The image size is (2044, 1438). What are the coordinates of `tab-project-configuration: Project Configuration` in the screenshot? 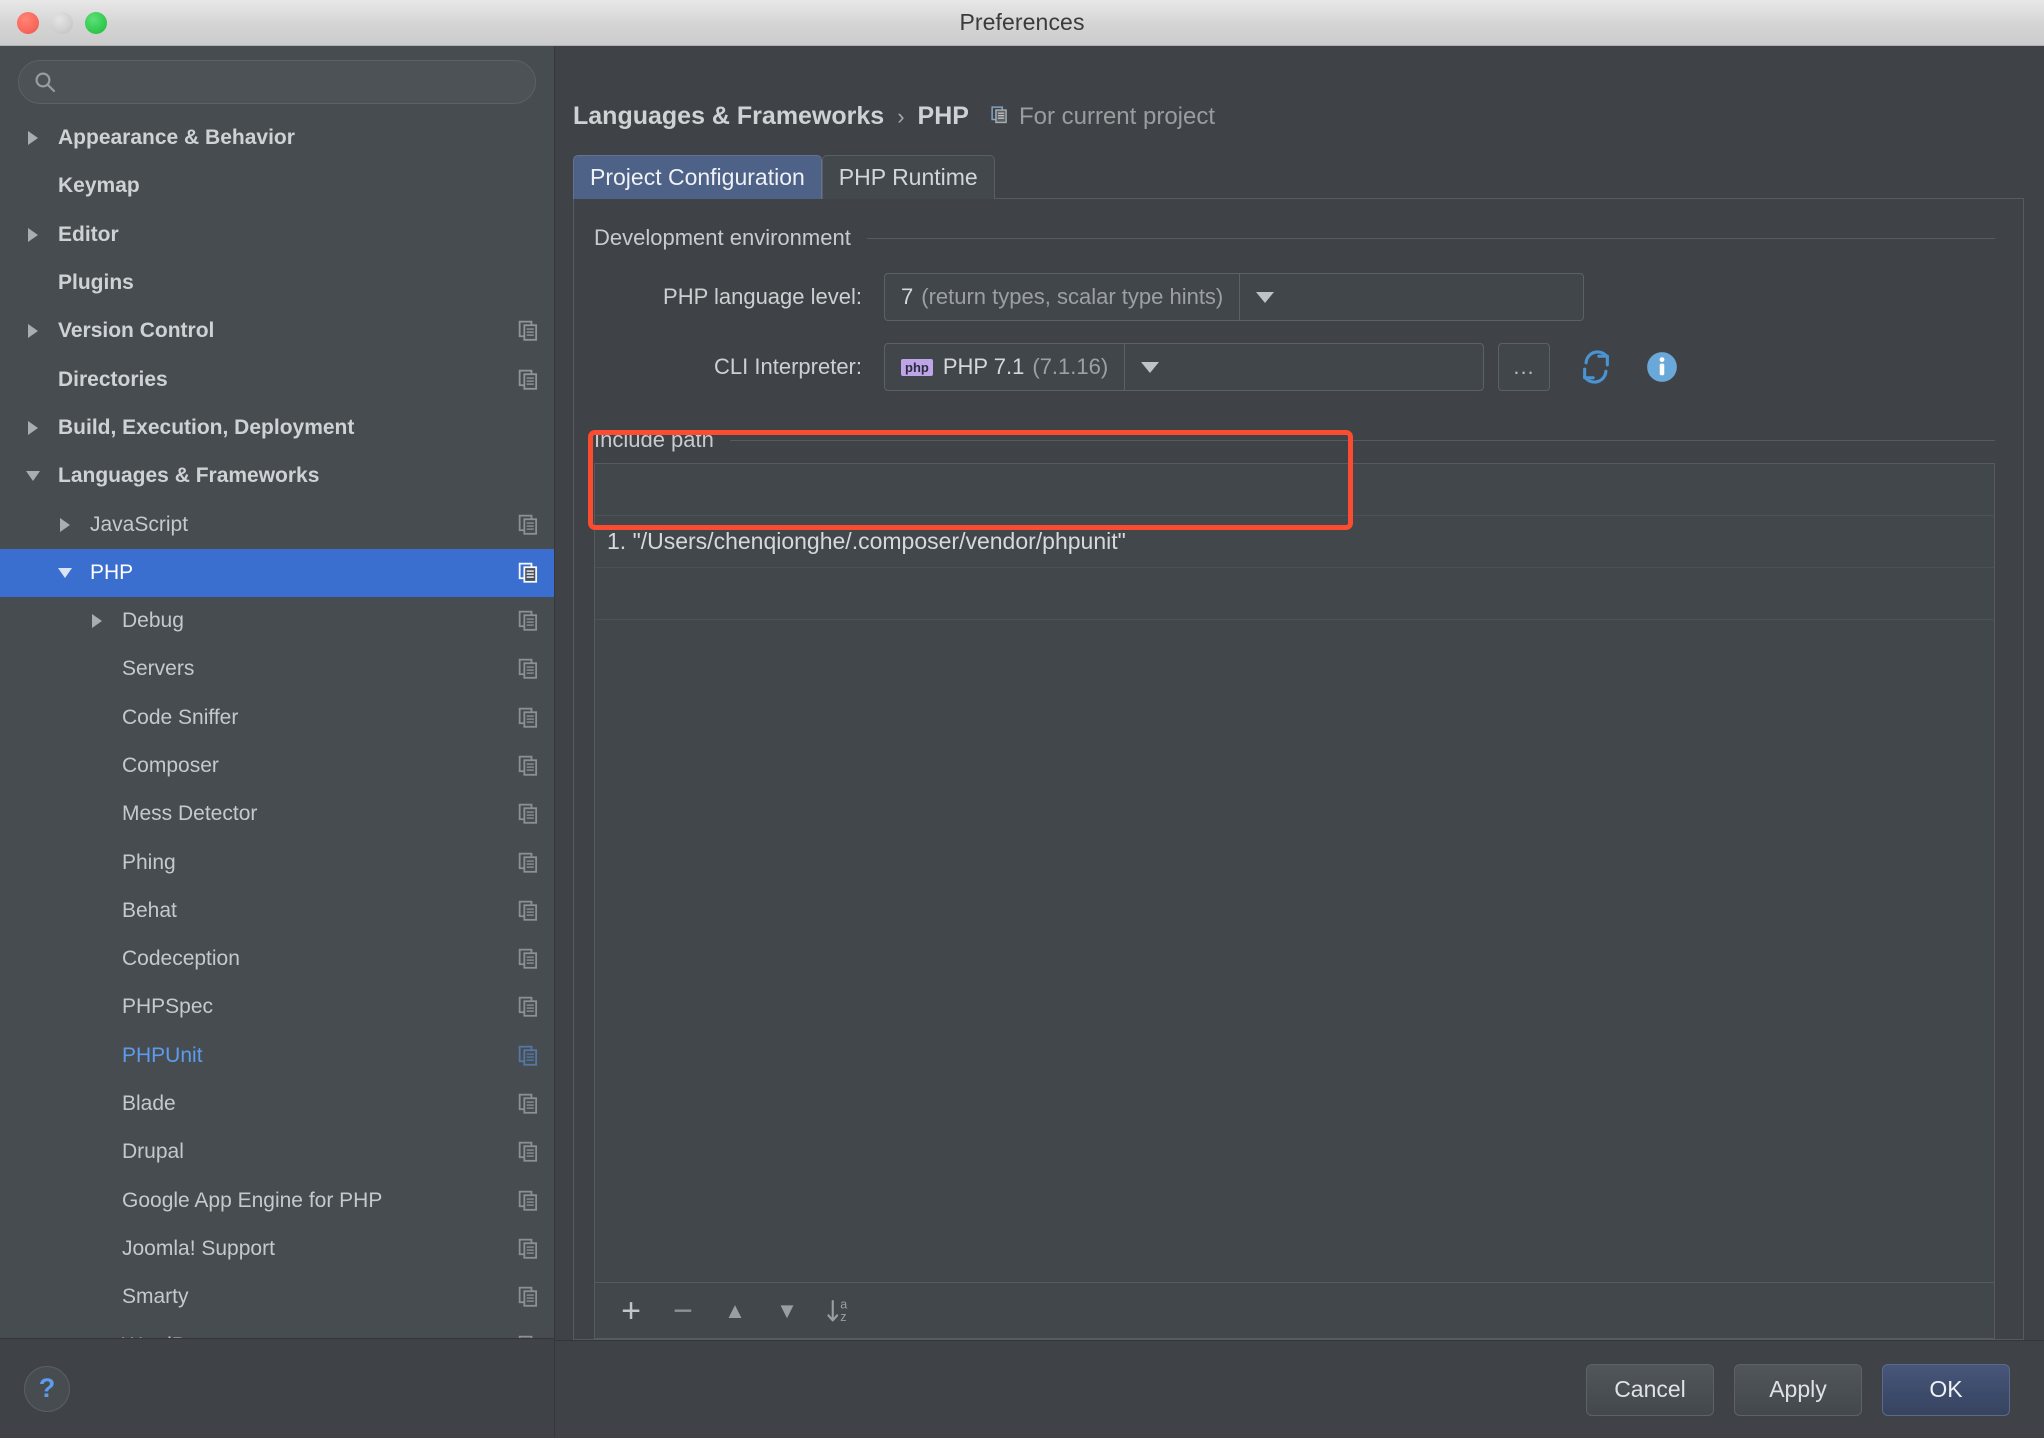 It's located at (697, 177).